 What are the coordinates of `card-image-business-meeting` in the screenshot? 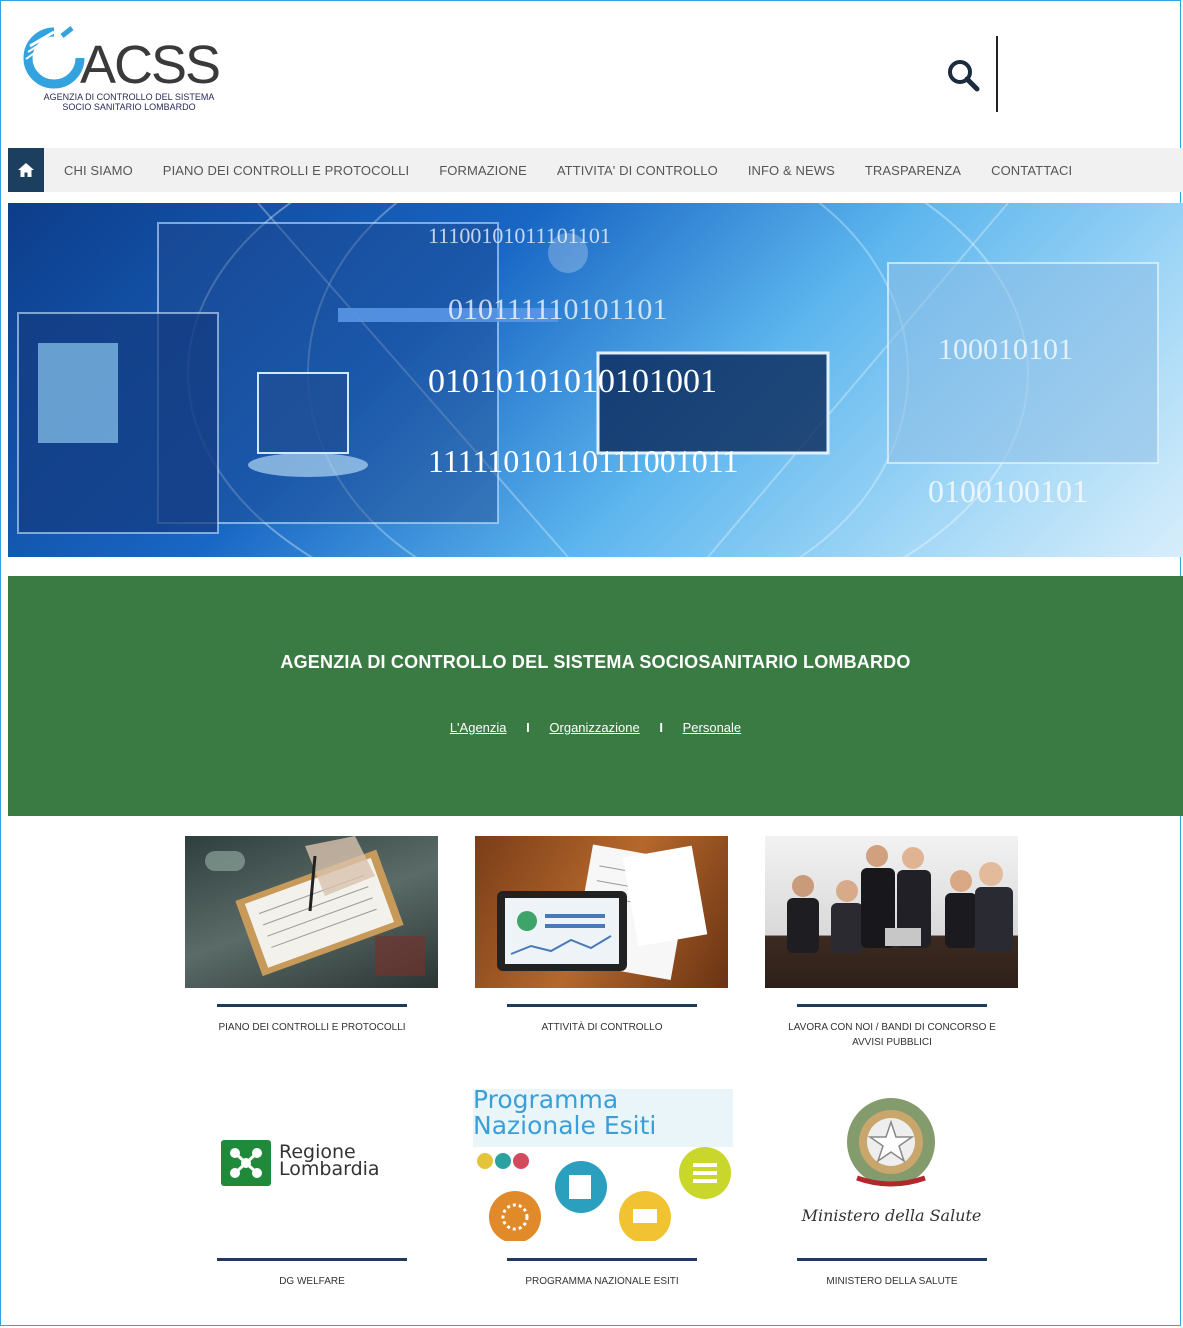 It's located at (891, 912).